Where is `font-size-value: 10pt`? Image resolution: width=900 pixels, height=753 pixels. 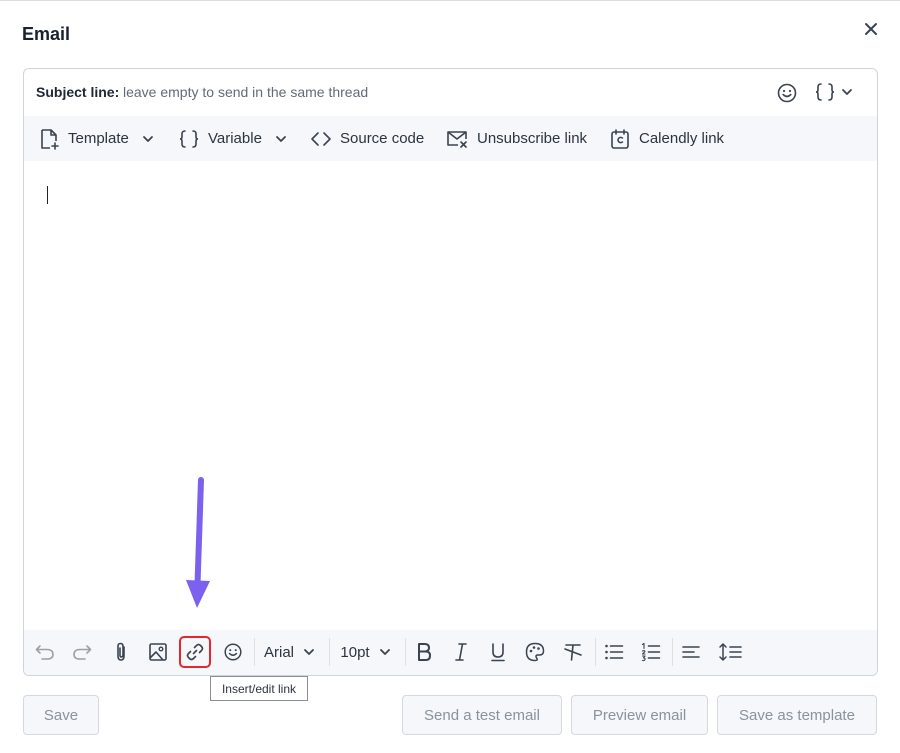 font-size-value: 10pt is located at coordinates (355, 652).